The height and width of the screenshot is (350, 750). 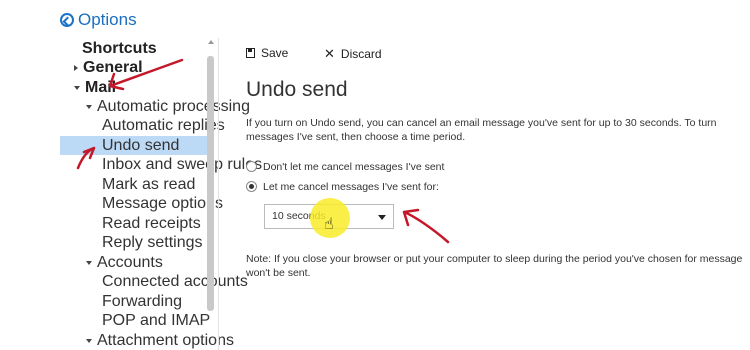 What do you see at coordinates (146, 74) in the screenshot?
I see `annotation-arrow-mail` at bounding box center [146, 74].